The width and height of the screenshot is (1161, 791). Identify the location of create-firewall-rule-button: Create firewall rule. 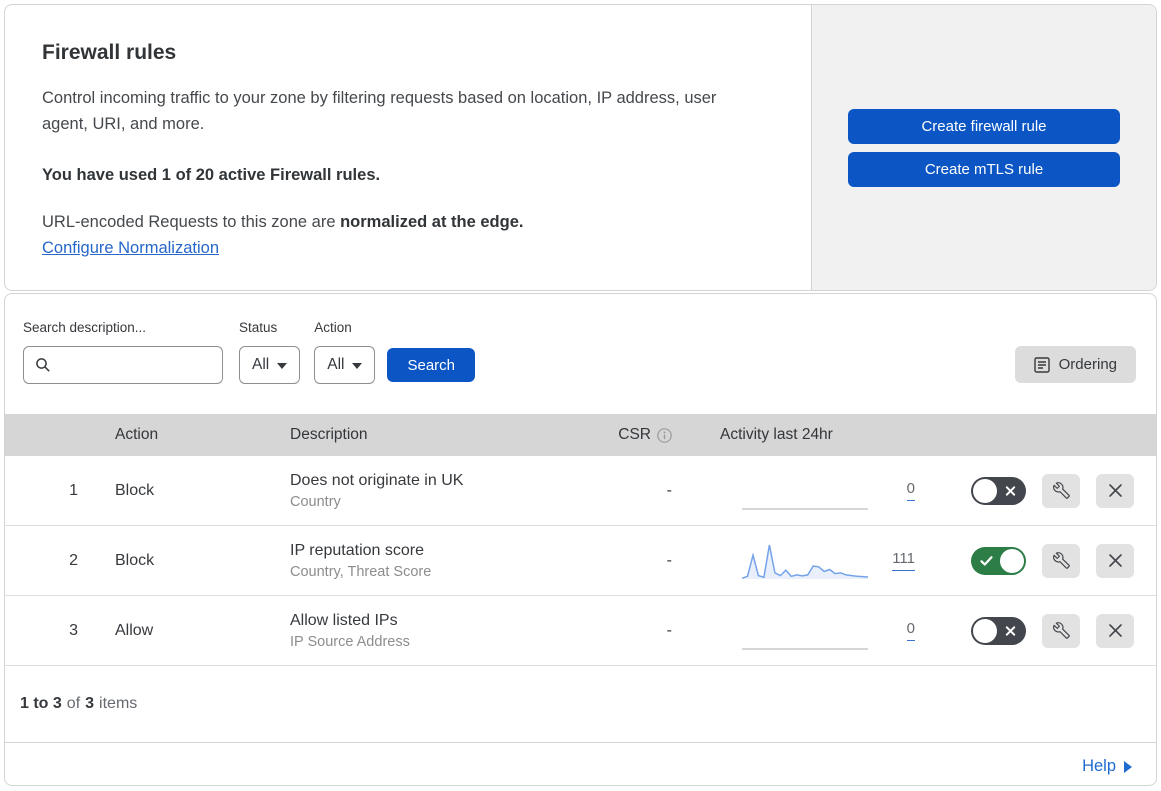
(984, 126).